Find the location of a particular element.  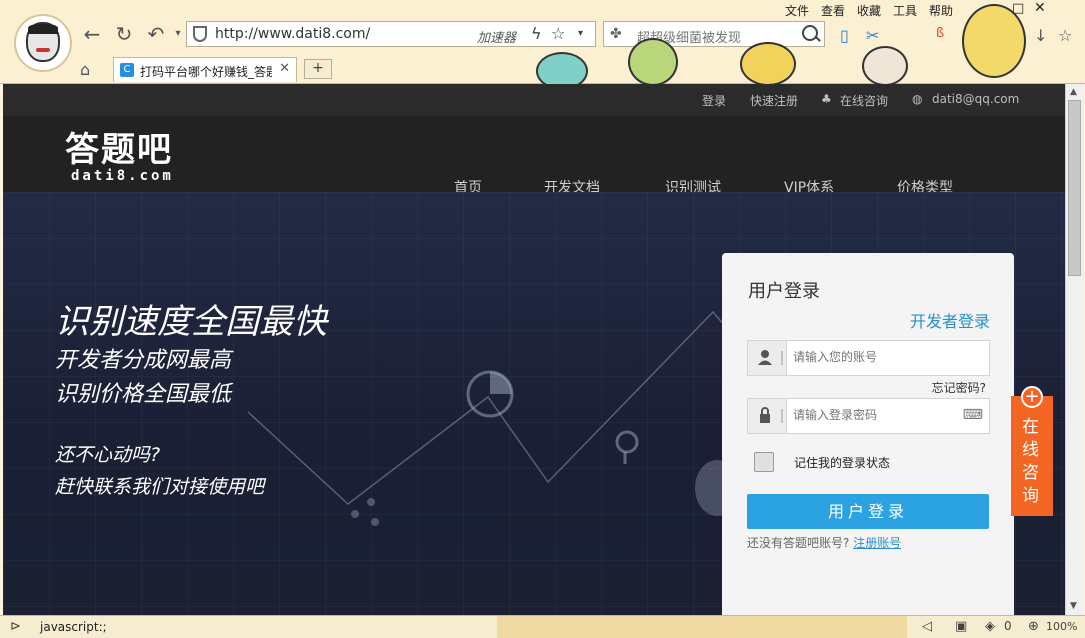

menu-tools: 工具 is located at coordinates (905, 10).